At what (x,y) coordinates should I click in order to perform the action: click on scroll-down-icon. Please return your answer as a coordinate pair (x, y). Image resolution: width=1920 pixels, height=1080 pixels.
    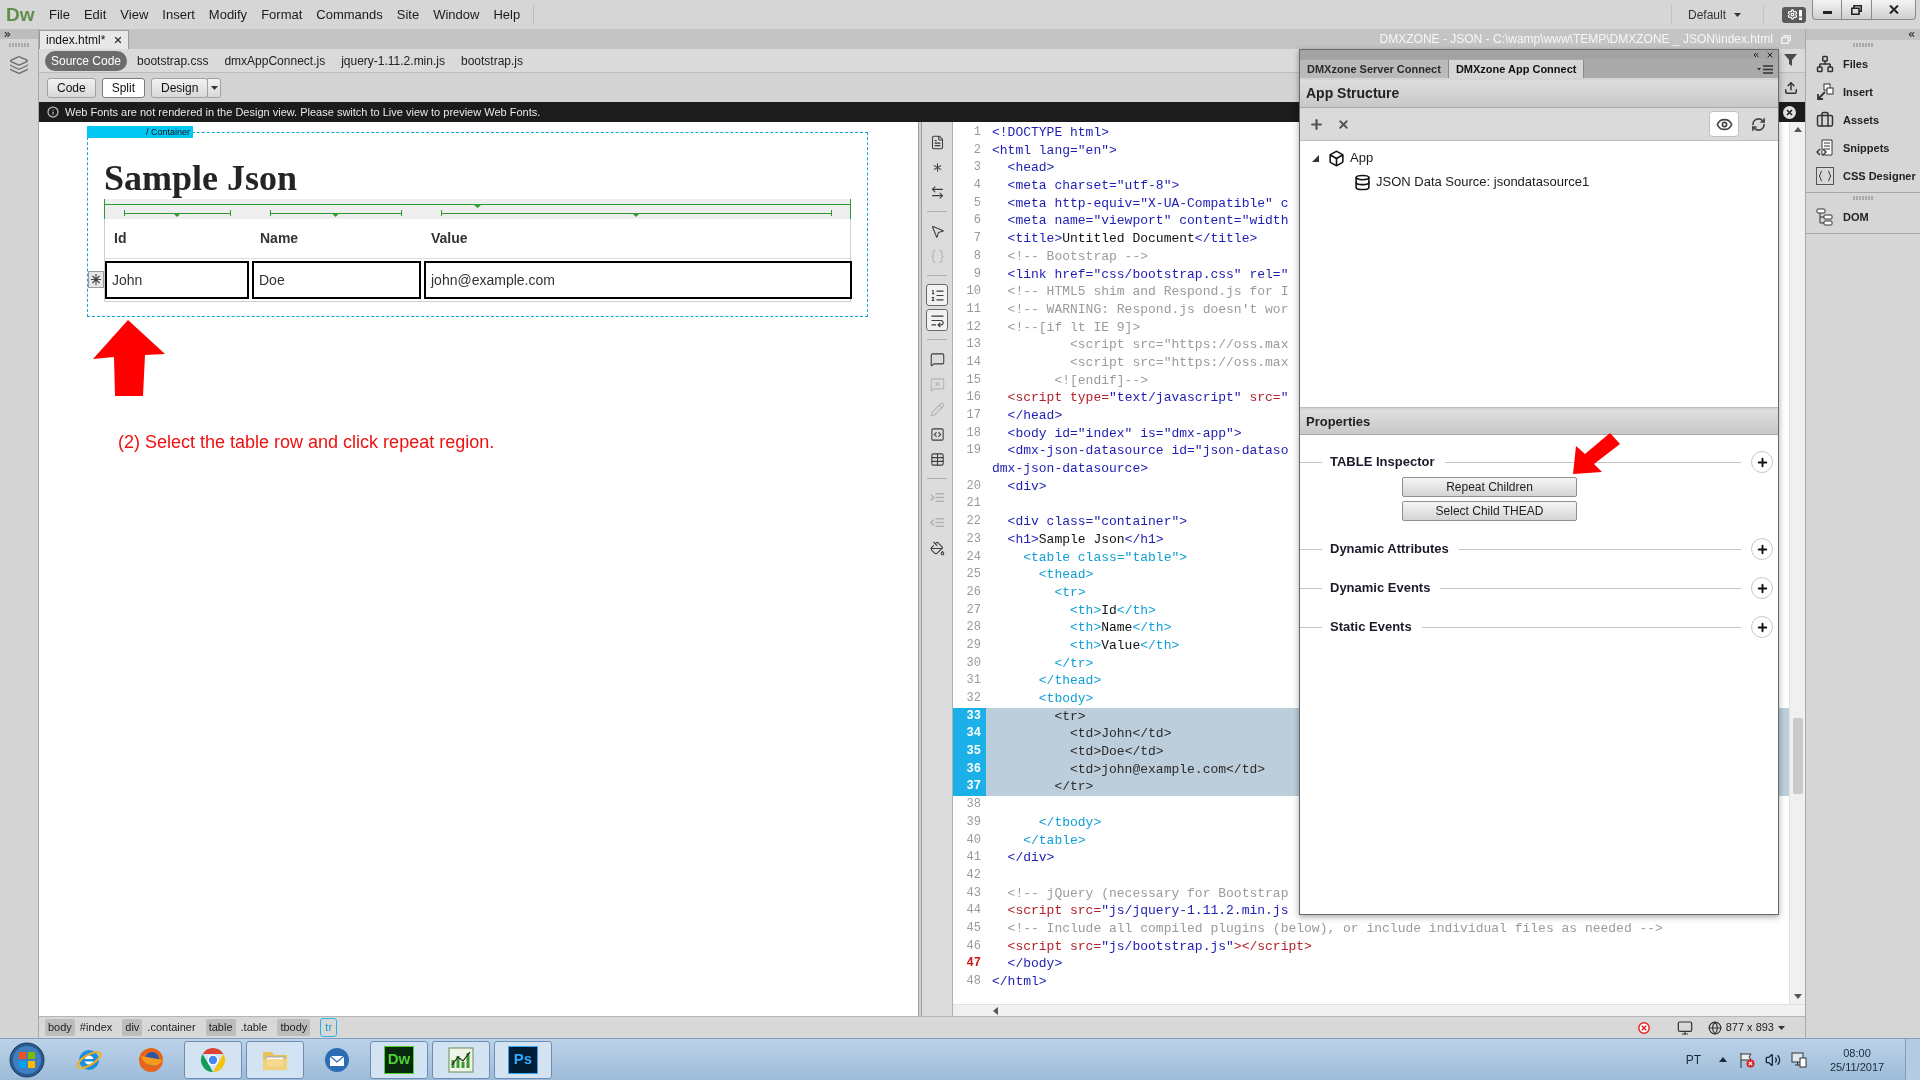
    Looking at the image, I should click on (1797, 996).